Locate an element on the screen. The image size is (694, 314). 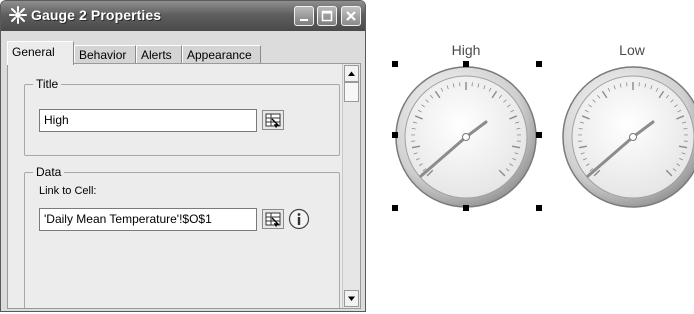
minimize-icon is located at coordinates (304, 20).